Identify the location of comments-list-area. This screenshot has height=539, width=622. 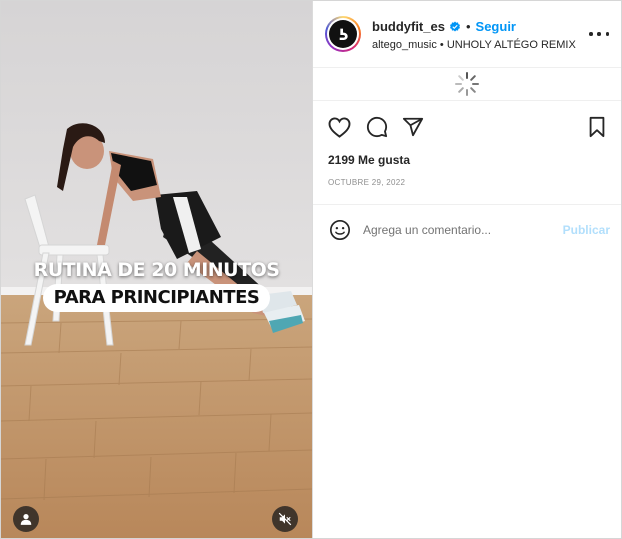
(467, 84).